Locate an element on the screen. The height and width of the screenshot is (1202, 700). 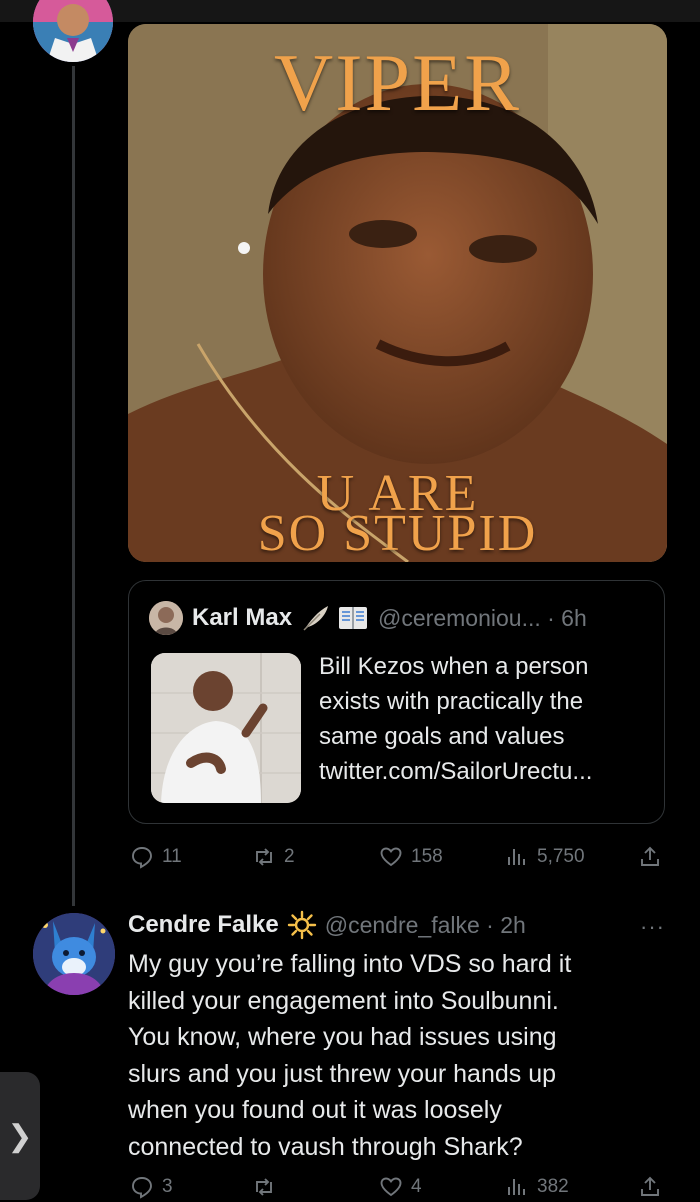
reply-button: 3 is located at coordinates (151, 1187).